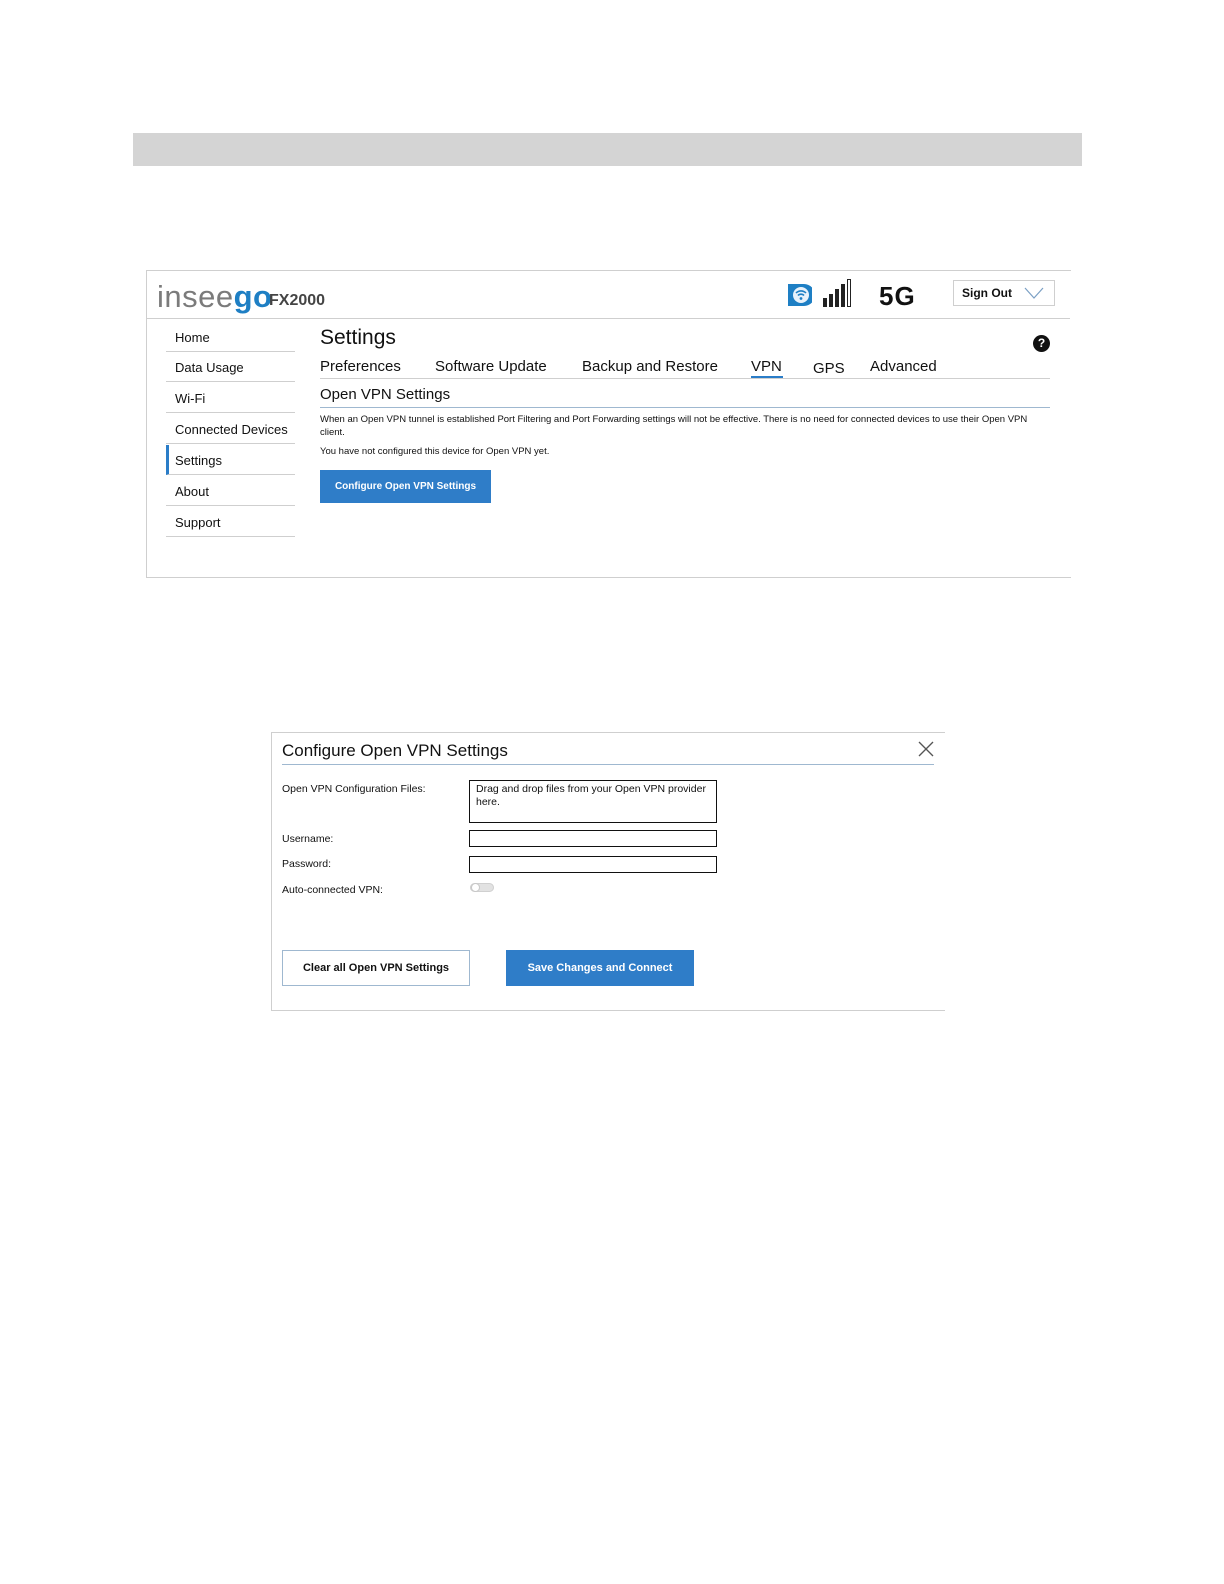 Image resolution: width=1224 pixels, height=1584 pixels. Describe the element at coordinates (650, 366) in the screenshot. I see `tab-backup-and-restore: Backup and Restore` at that location.